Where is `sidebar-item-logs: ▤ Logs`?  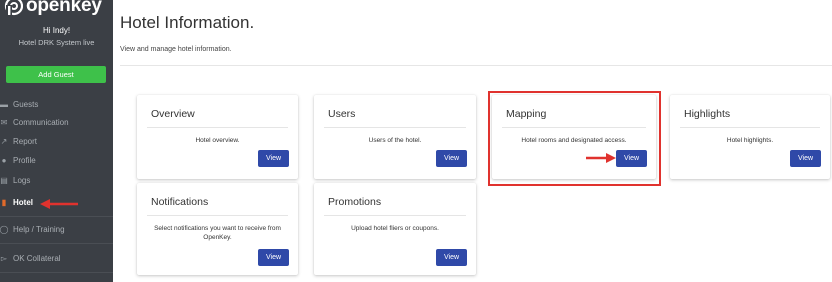
sidebar-item-logs: ▤ Logs is located at coordinates (56, 180).